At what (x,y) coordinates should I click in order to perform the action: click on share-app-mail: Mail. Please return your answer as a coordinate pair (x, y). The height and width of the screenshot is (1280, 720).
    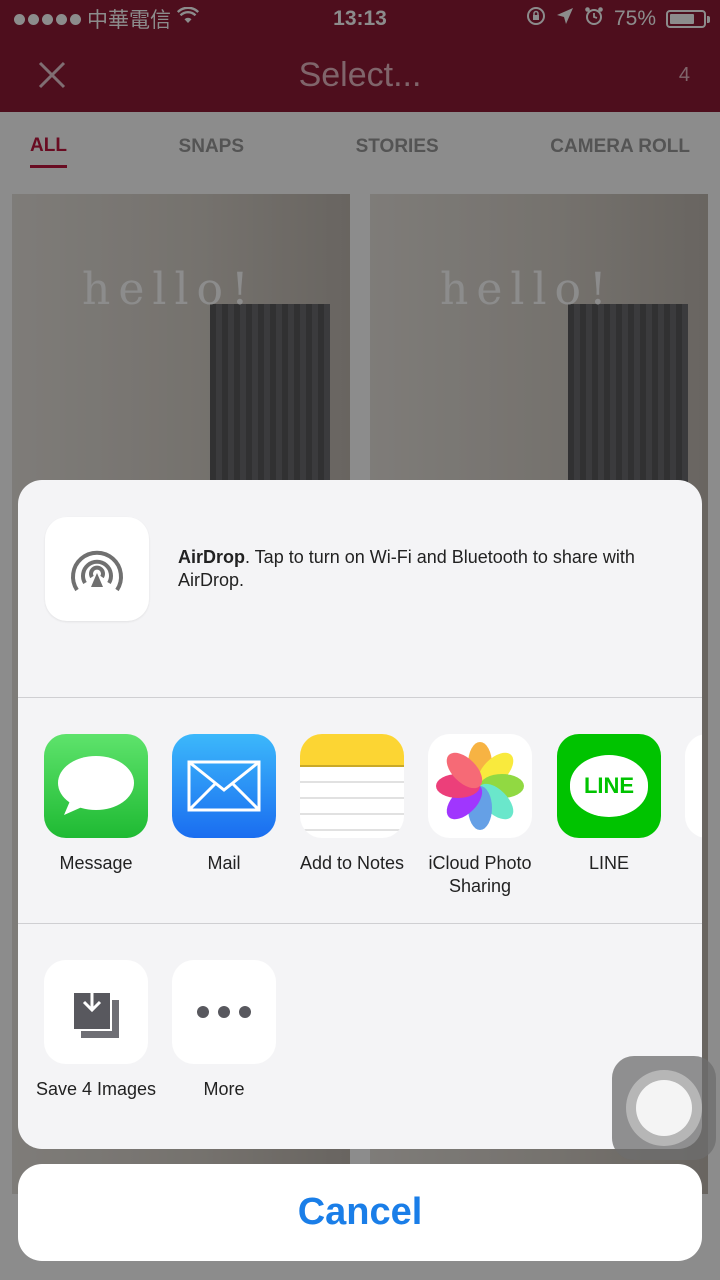
    Looking at the image, I should click on (224, 804).